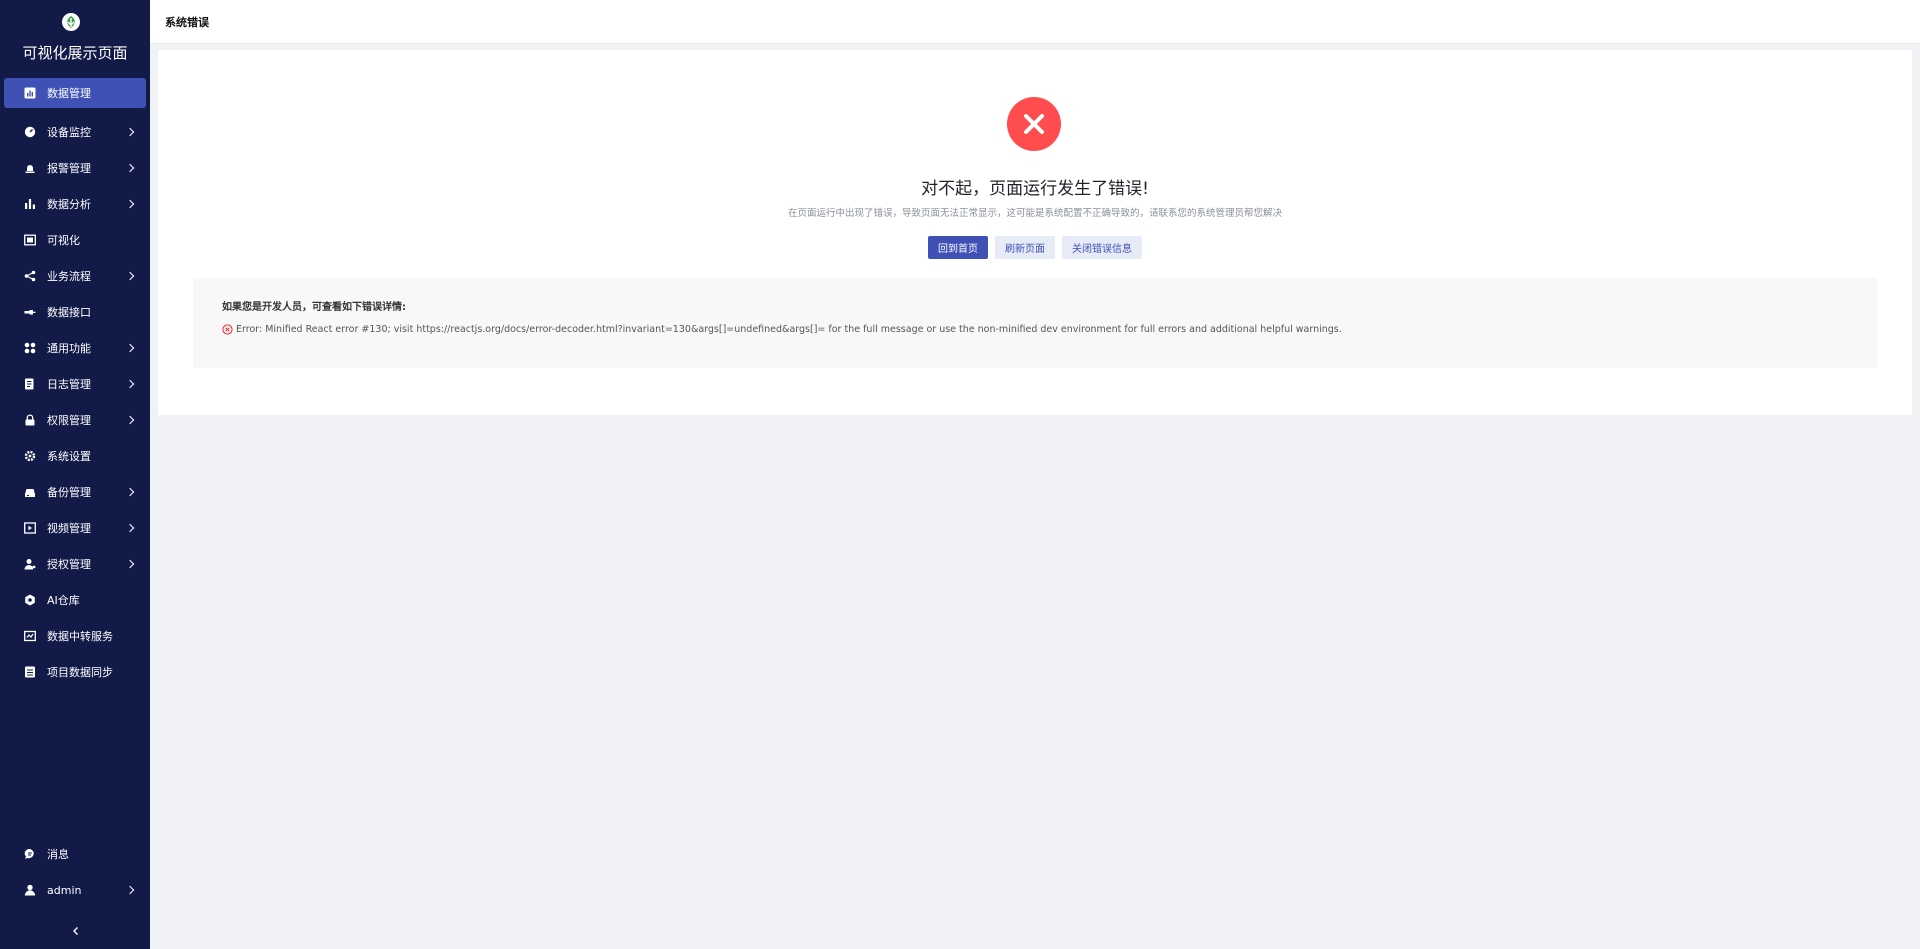 The height and width of the screenshot is (949, 1920). I want to click on user-icon, so click(30, 890).